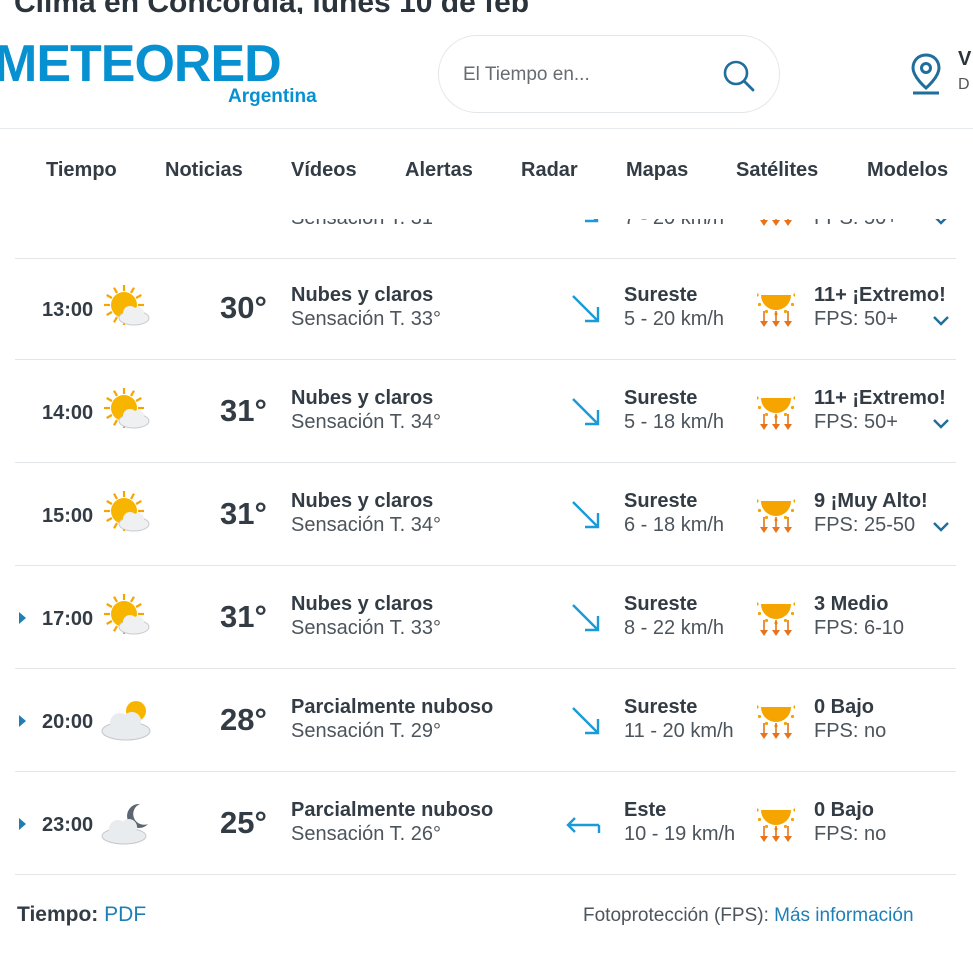  What do you see at coordinates (58, 914) in the screenshot?
I see `footer-label: Tiempo:` at bounding box center [58, 914].